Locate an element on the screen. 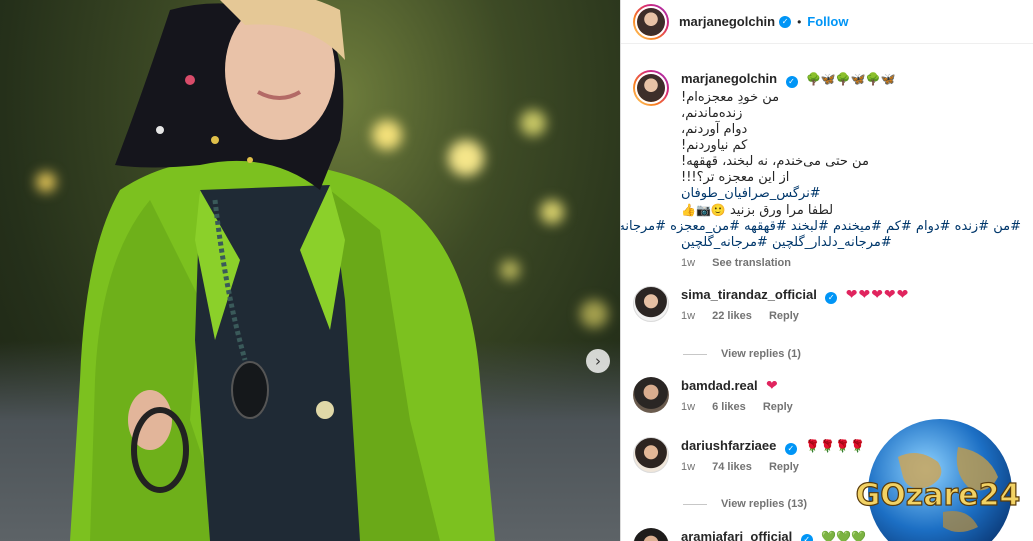 Image resolution: width=1033 pixels, height=541 pixels. next-slide-button: › is located at coordinates (598, 361).